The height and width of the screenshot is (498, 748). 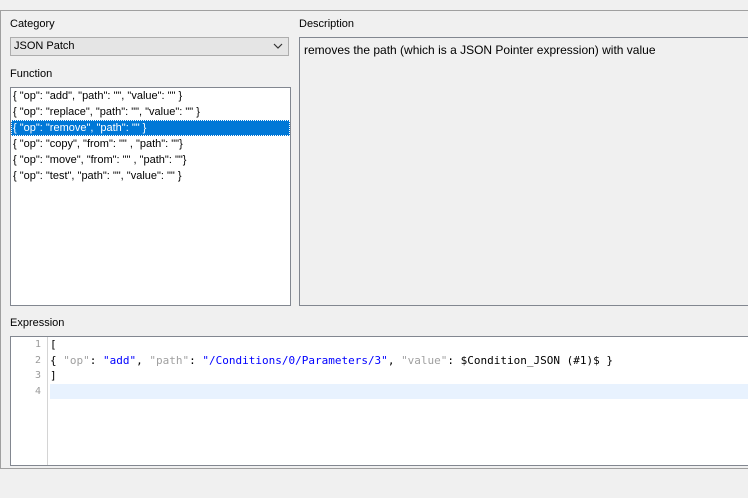 I want to click on panel-top-border, so click(x=374, y=10).